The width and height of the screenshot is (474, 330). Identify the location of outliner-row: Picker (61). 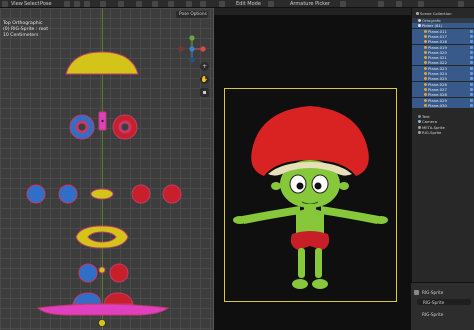
(443, 26).